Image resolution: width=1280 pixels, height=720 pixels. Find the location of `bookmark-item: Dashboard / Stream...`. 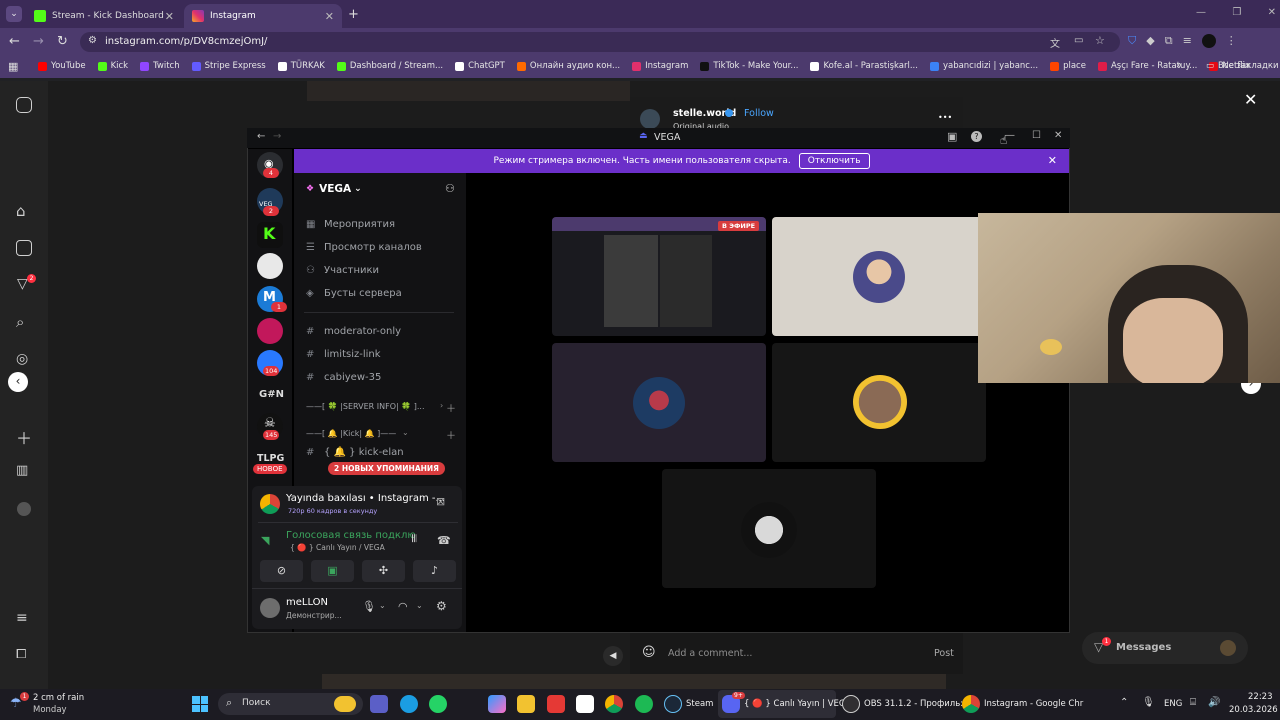

bookmark-item: Dashboard / Stream... is located at coordinates (389, 66).